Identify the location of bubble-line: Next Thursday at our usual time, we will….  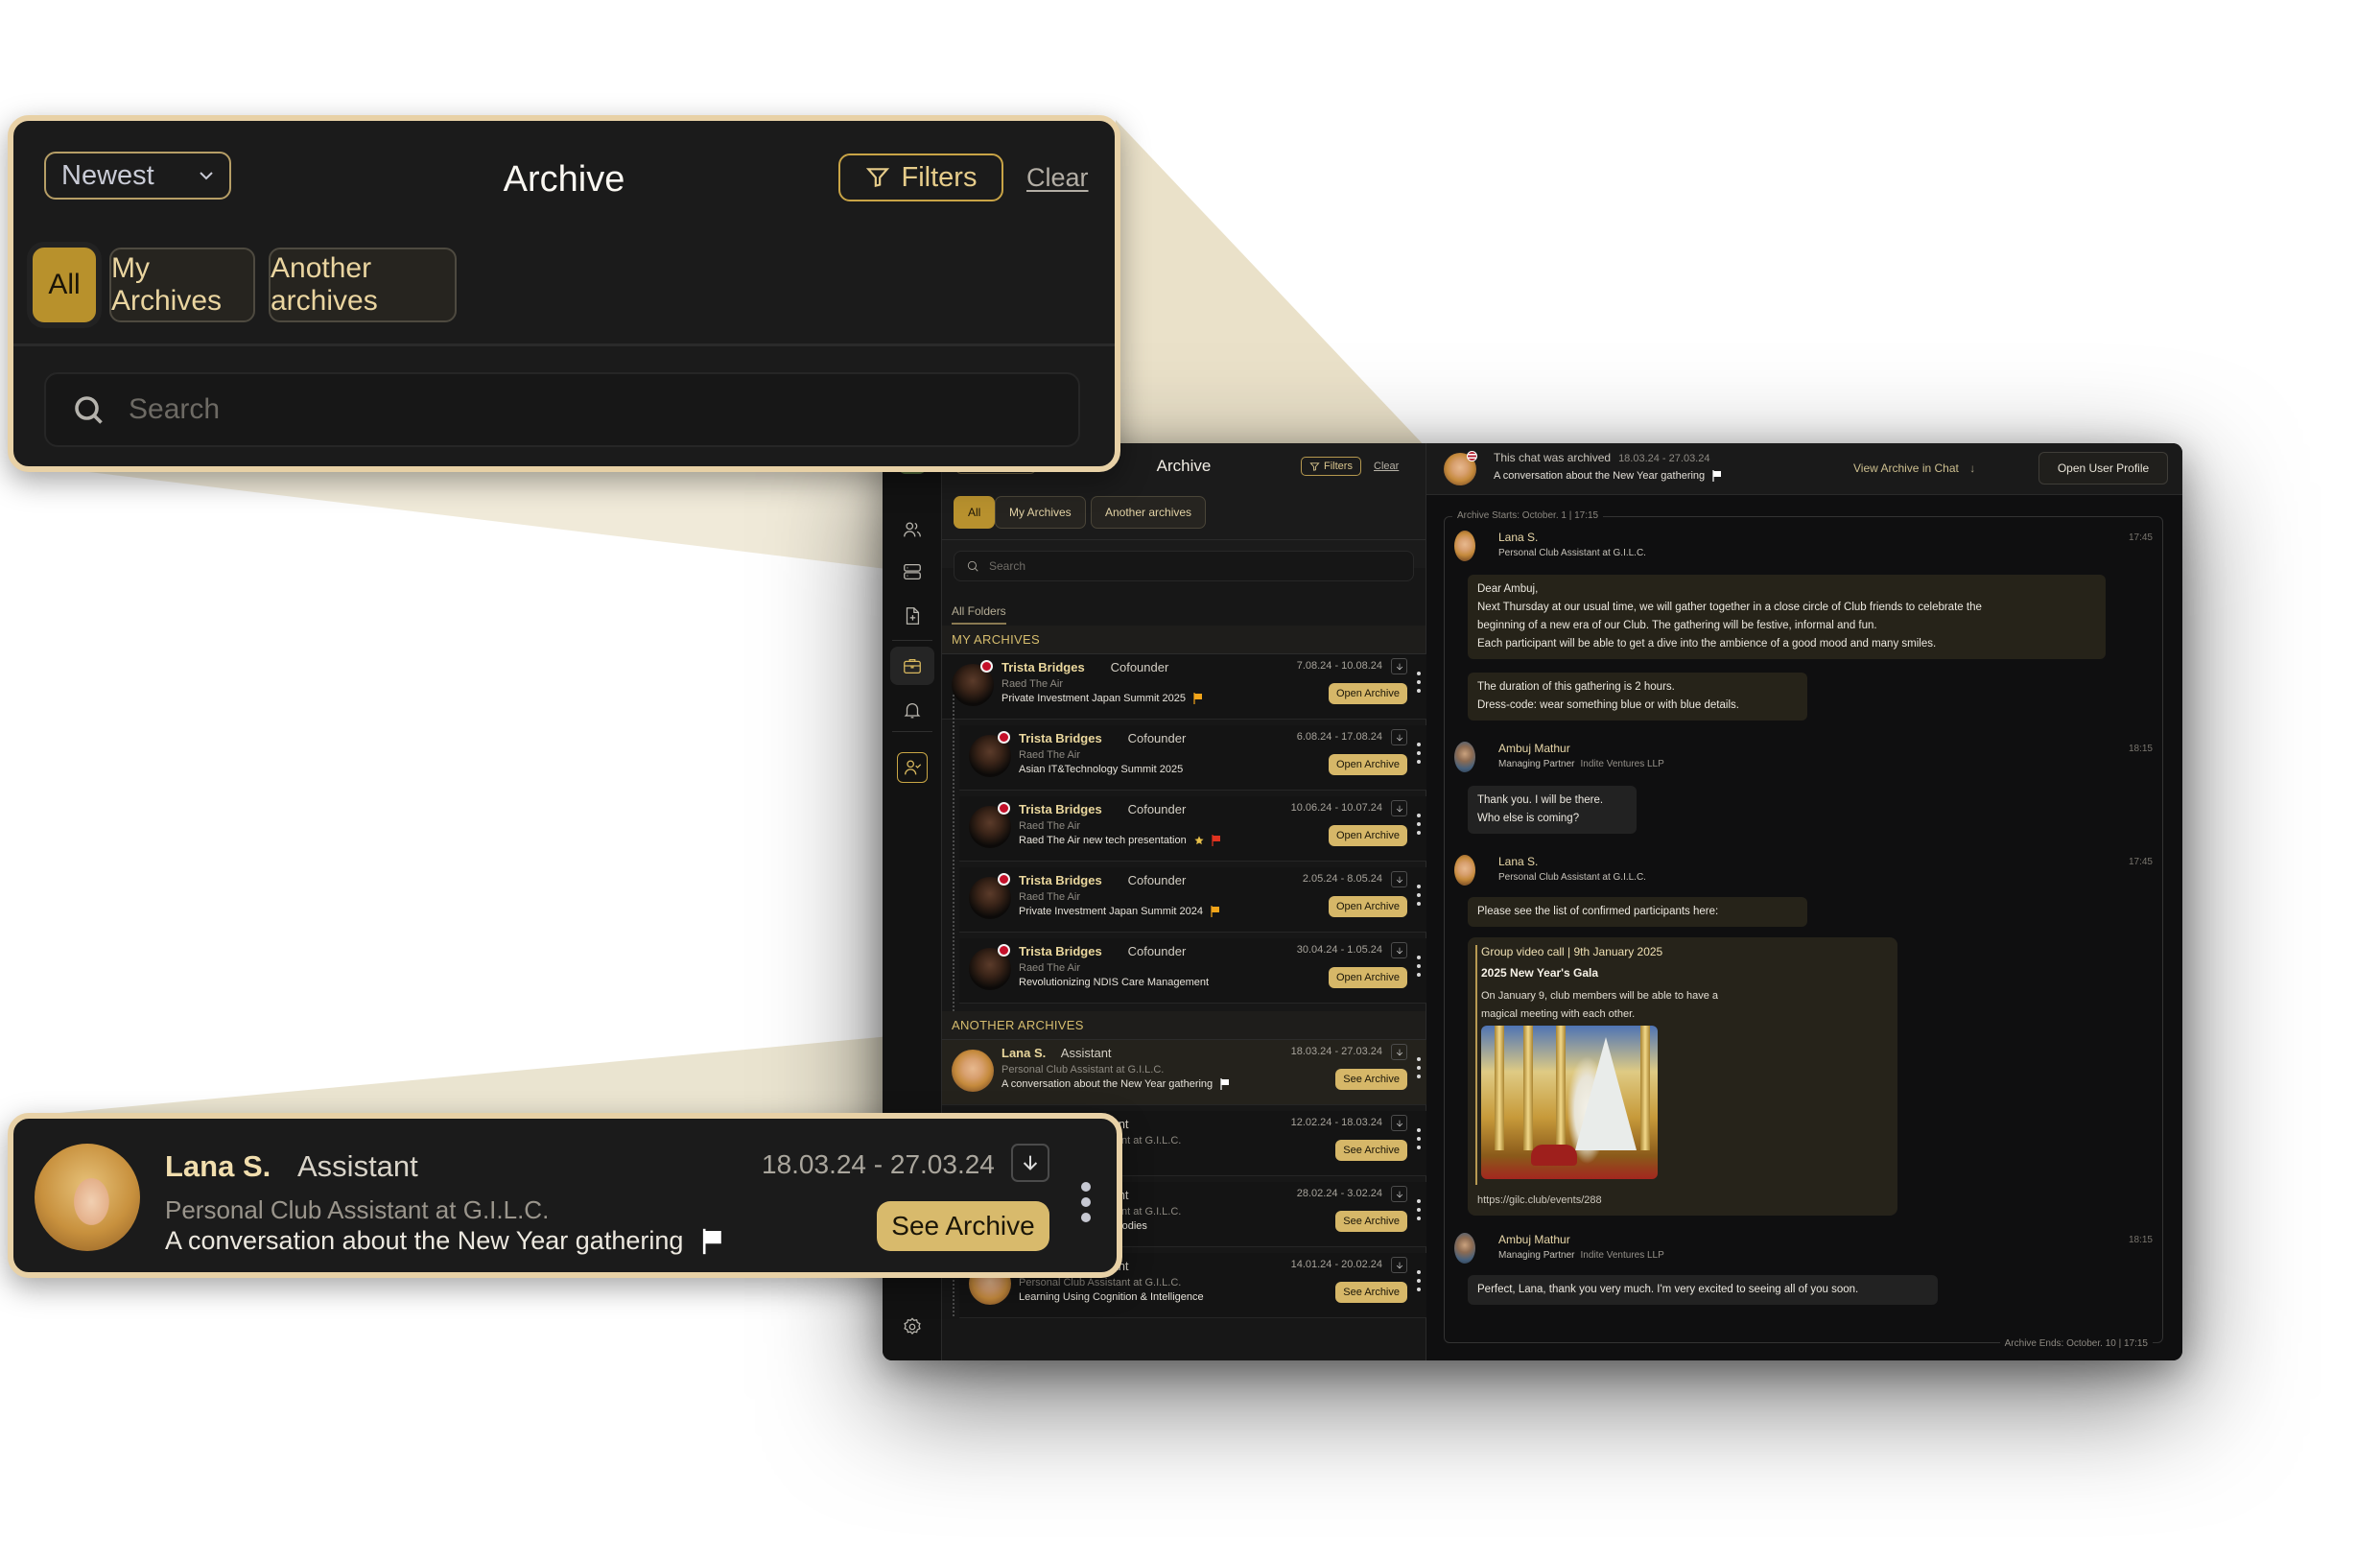
(1730, 607).